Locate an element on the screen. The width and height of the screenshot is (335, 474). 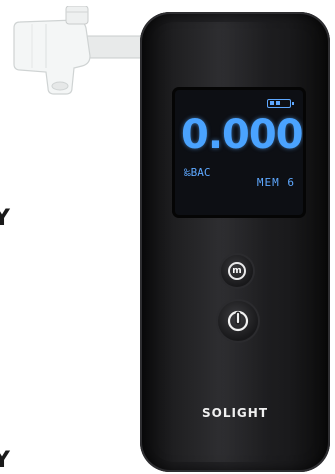
power-icon is located at coordinates (238, 321).